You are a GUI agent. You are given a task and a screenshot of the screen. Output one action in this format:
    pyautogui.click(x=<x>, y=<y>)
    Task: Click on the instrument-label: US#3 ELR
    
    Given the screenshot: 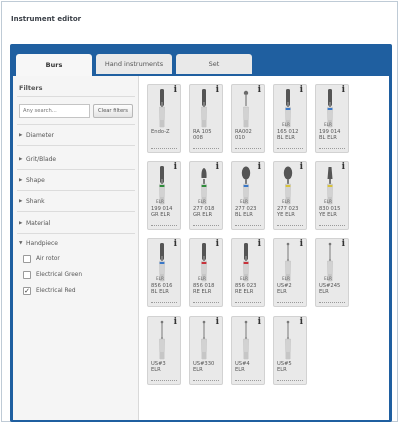 What is the action you would take?
    pyautogui.click(x=158, y=367)
    